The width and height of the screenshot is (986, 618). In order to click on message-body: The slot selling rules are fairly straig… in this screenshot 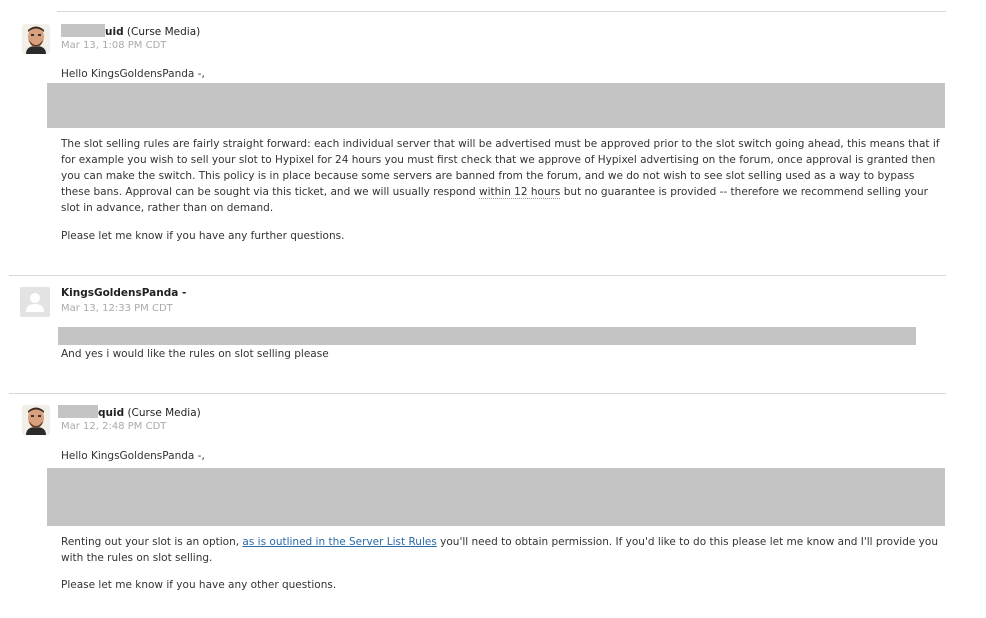, I will do `click(500, 176)`.